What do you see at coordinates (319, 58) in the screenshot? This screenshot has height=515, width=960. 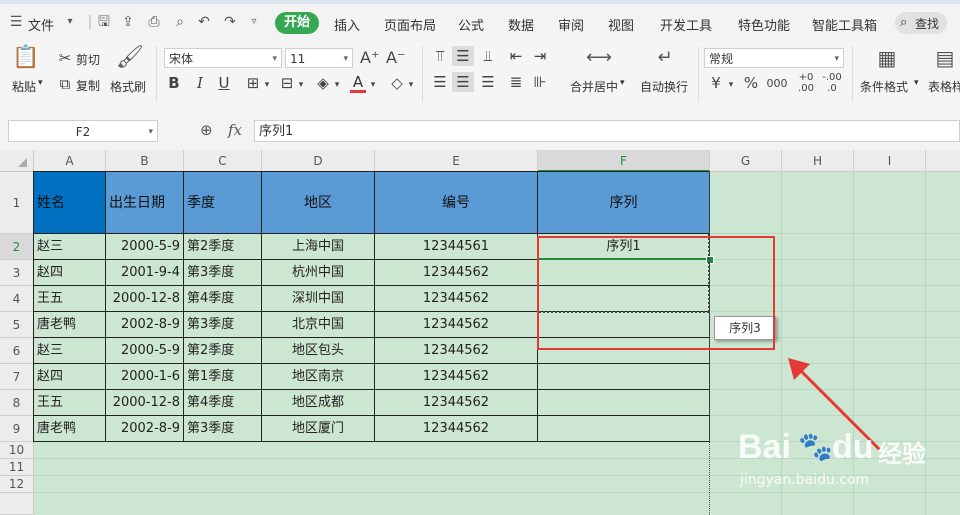 I see `font-size-select: 11 ▾` at bounding box center [319, 58].